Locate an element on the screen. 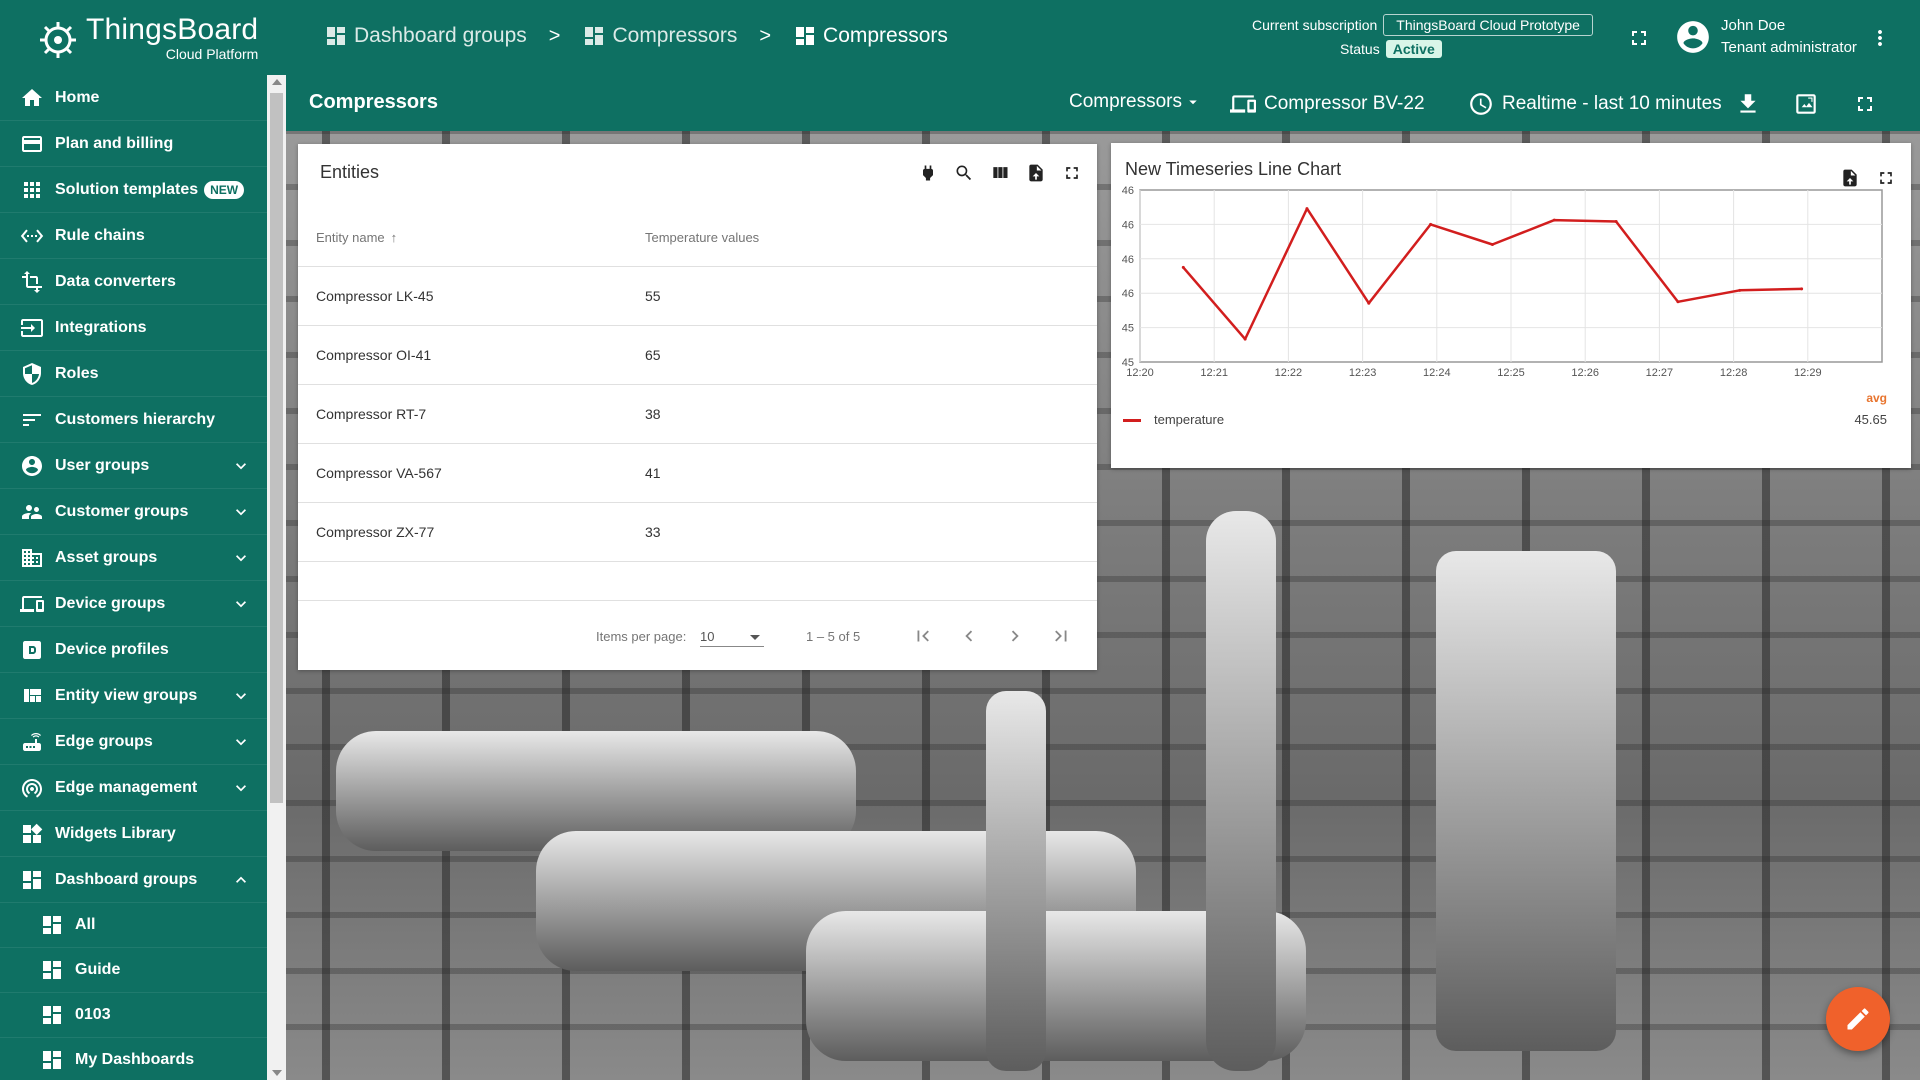 This screenshot has height=1080, width=1920. next-page-button is located at coordinates (1015, 636).